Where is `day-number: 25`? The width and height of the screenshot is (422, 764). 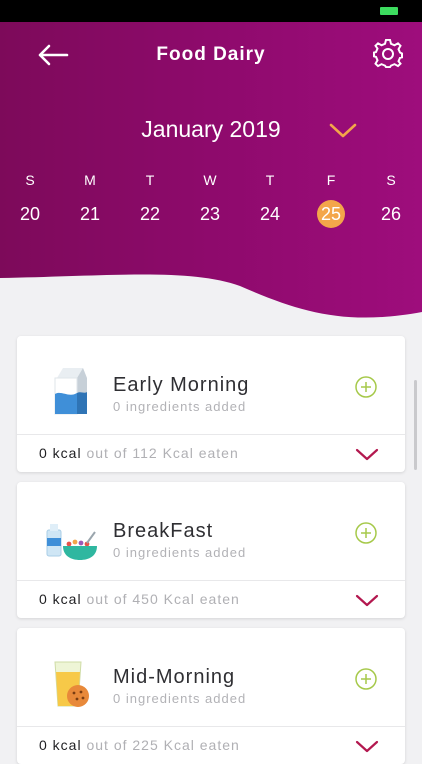 day-number: 25 is located at coordinates (331, 214).